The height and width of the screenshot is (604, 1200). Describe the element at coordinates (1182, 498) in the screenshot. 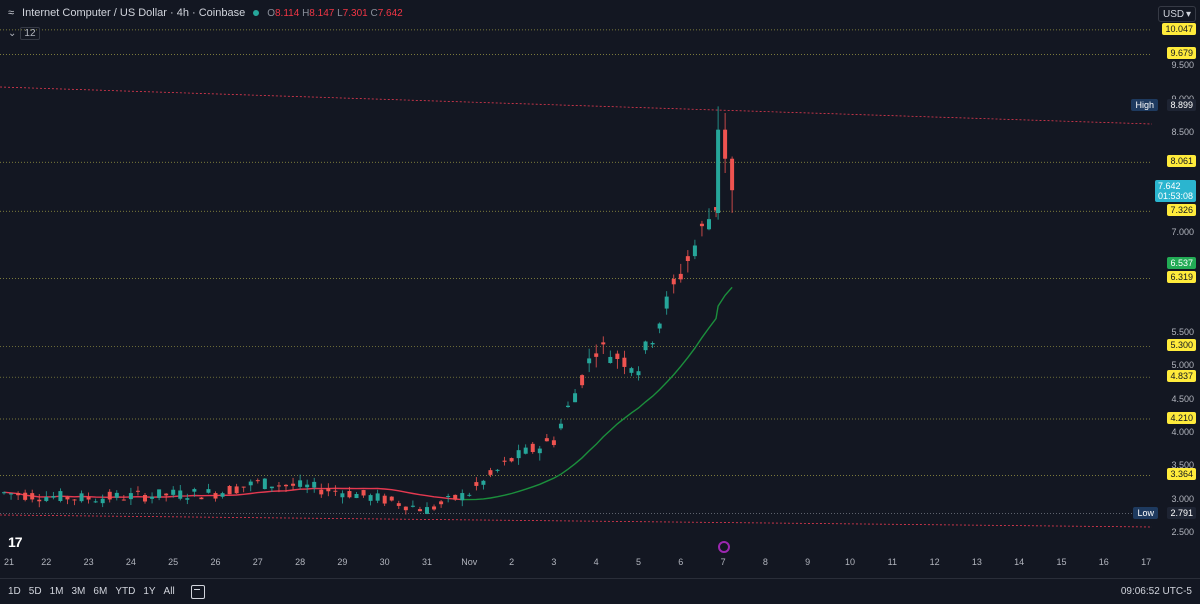

I see `price-tick-label: 3.000` at that location.